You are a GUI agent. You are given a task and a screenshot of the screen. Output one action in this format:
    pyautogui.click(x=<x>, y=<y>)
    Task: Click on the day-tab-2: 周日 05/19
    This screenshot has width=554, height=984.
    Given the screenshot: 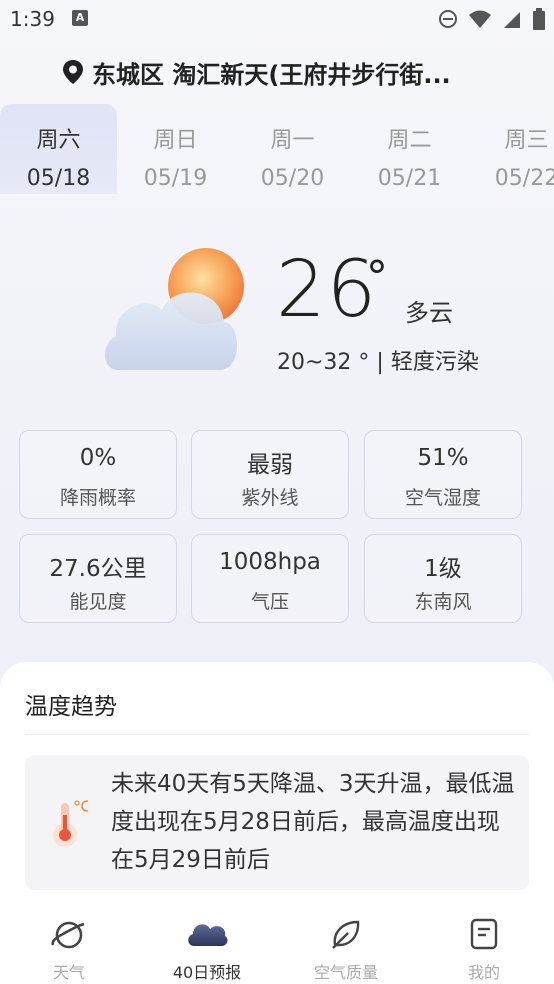 What is the action you would take?
    pyautogui.click(x=175, y=149)
    